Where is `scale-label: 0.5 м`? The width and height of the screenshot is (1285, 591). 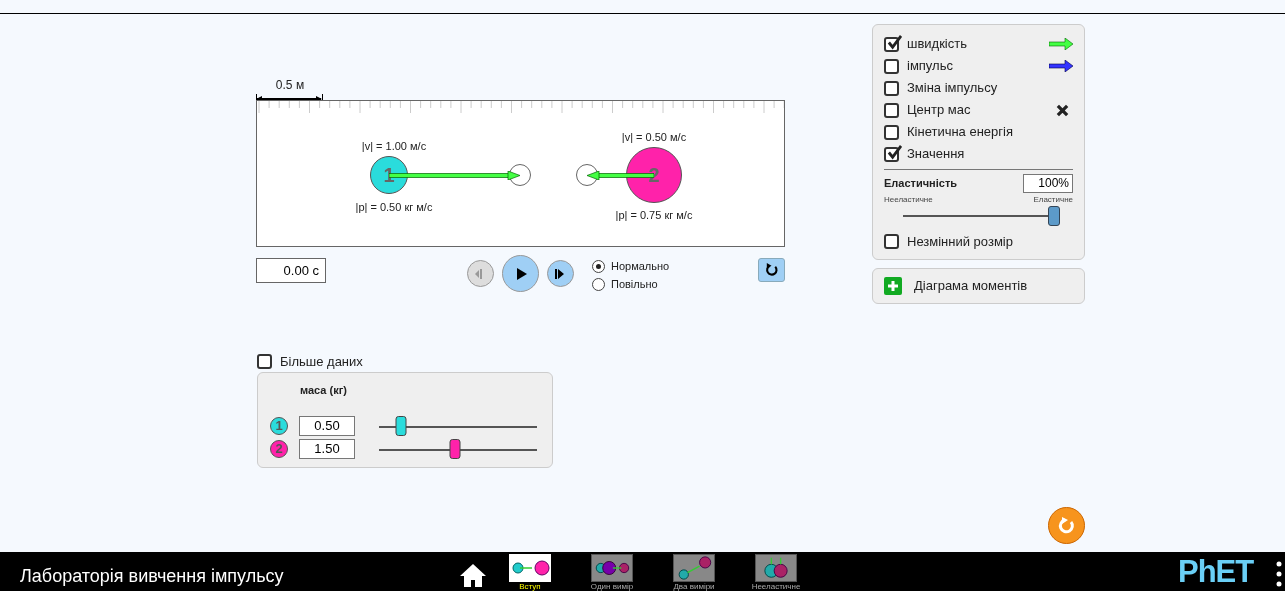 scale-label: 0.5 м is located at coordinates (290, 85).